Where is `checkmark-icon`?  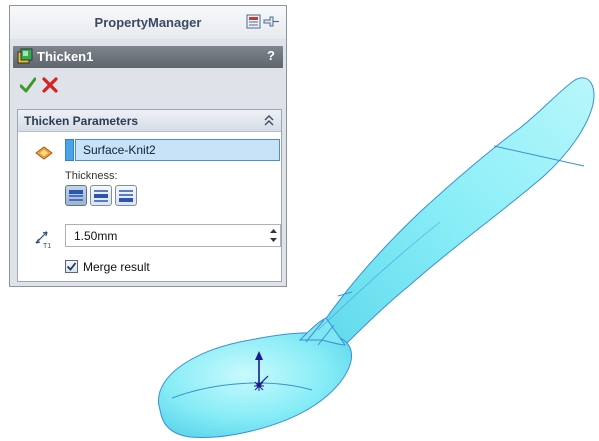 checkmark-icon is located at coordinates (71, 266).